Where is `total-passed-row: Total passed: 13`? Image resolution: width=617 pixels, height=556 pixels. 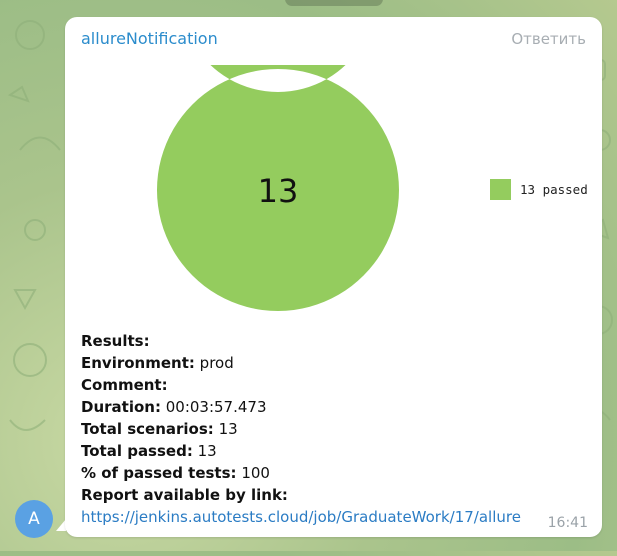
total-passed-row: Total passed: 13 is located at coordinates (149, 451).